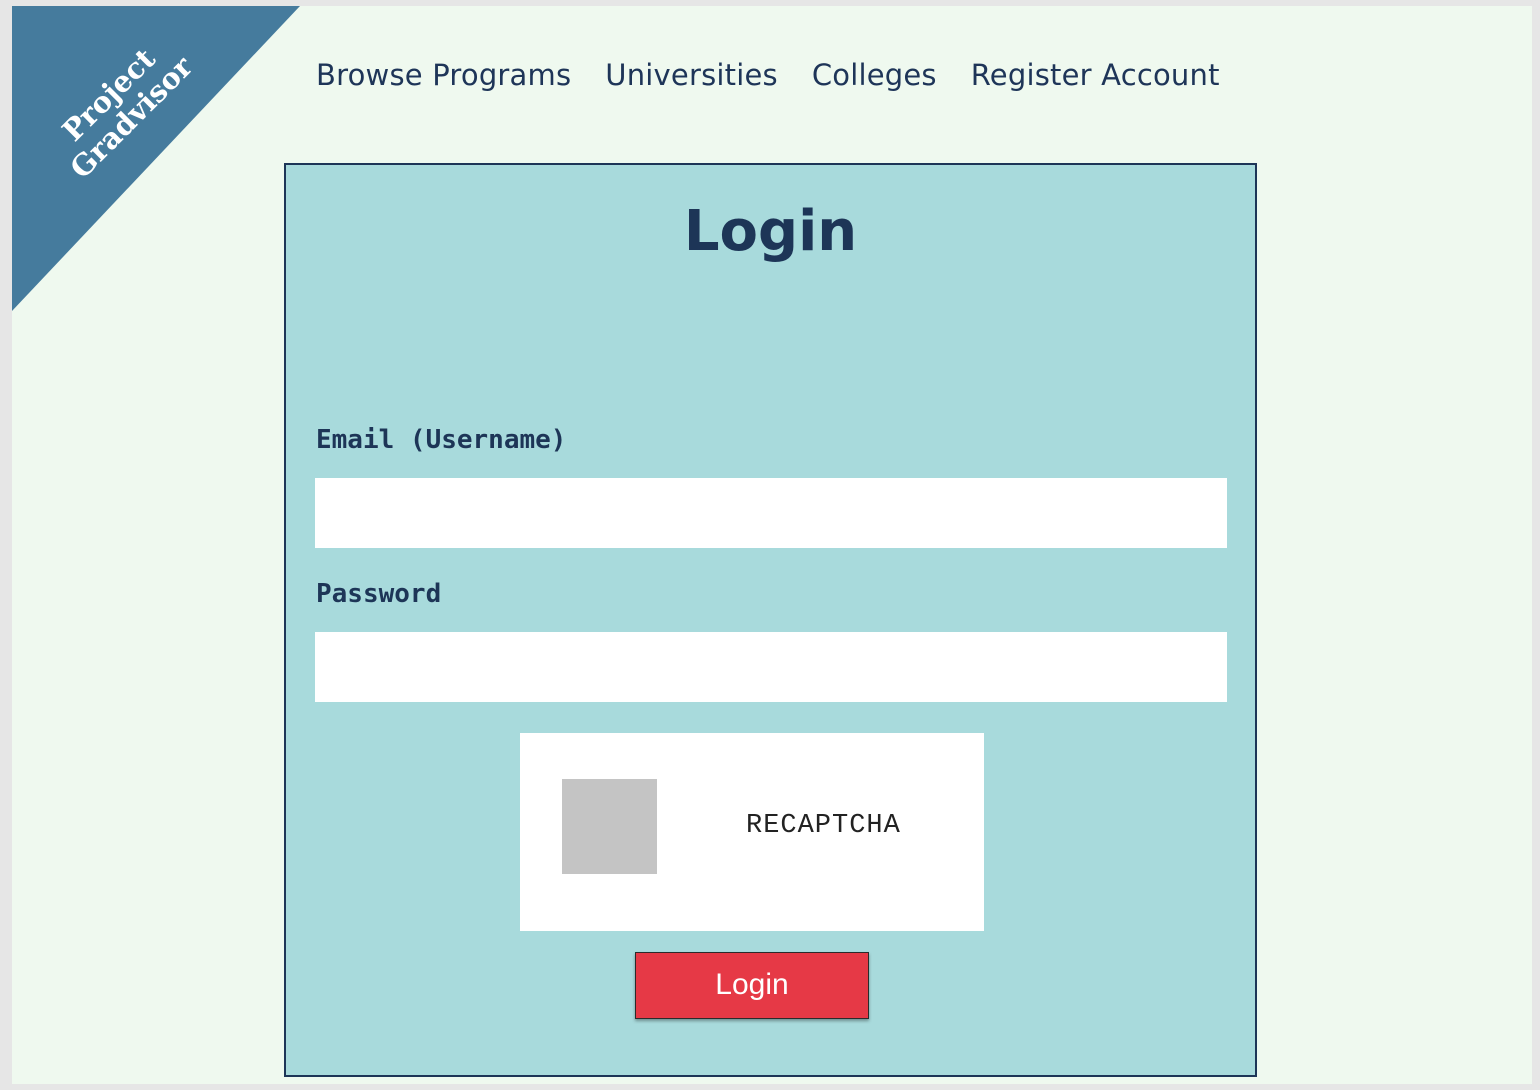 The width and height of the screenshot is (1540, 1090). Describe the element at coordinates (379, 594) in the screenshot. I see `password-label: Password` at that location.